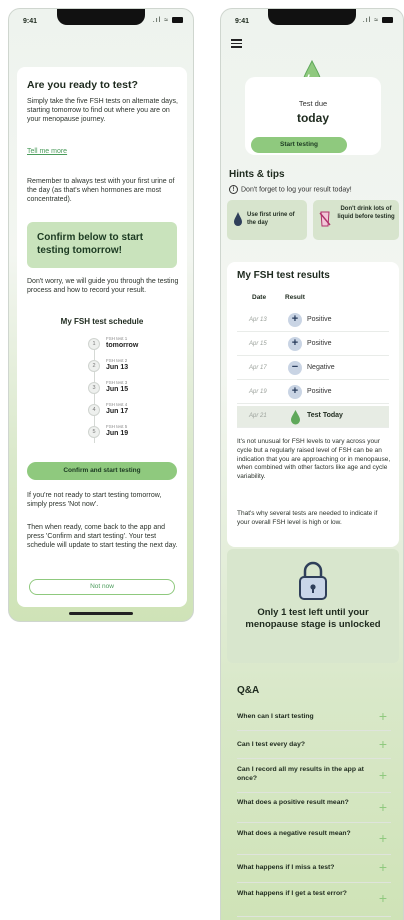 This screenshot has height=920, width=404. Describe the element at coordinates (257, 174) in the screenshot. I see `hints-title: Hints & tips` at that location.